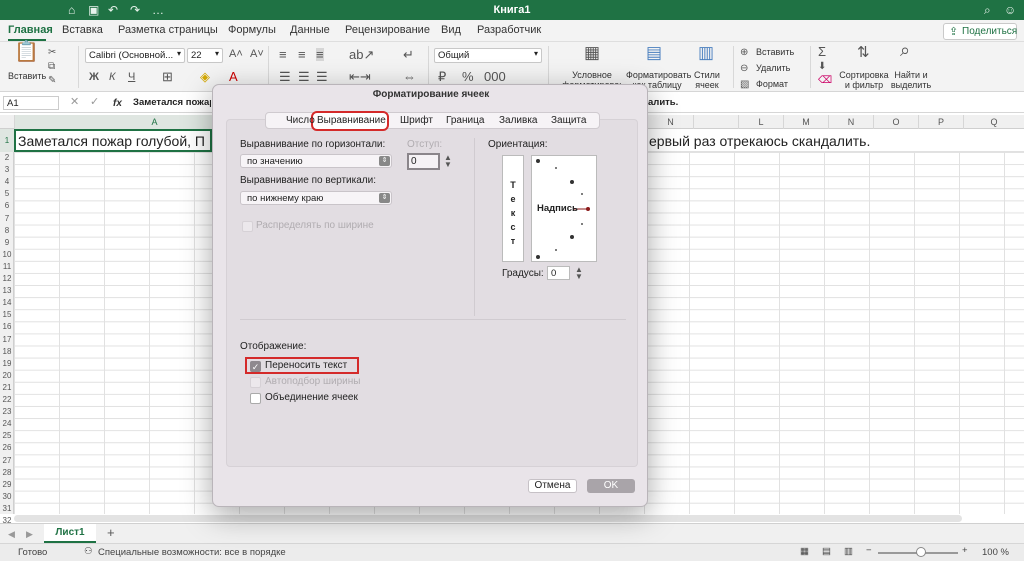 The image size is (1024, 561). I want to click on orientation-icon: ab↗, so click(361, 54).